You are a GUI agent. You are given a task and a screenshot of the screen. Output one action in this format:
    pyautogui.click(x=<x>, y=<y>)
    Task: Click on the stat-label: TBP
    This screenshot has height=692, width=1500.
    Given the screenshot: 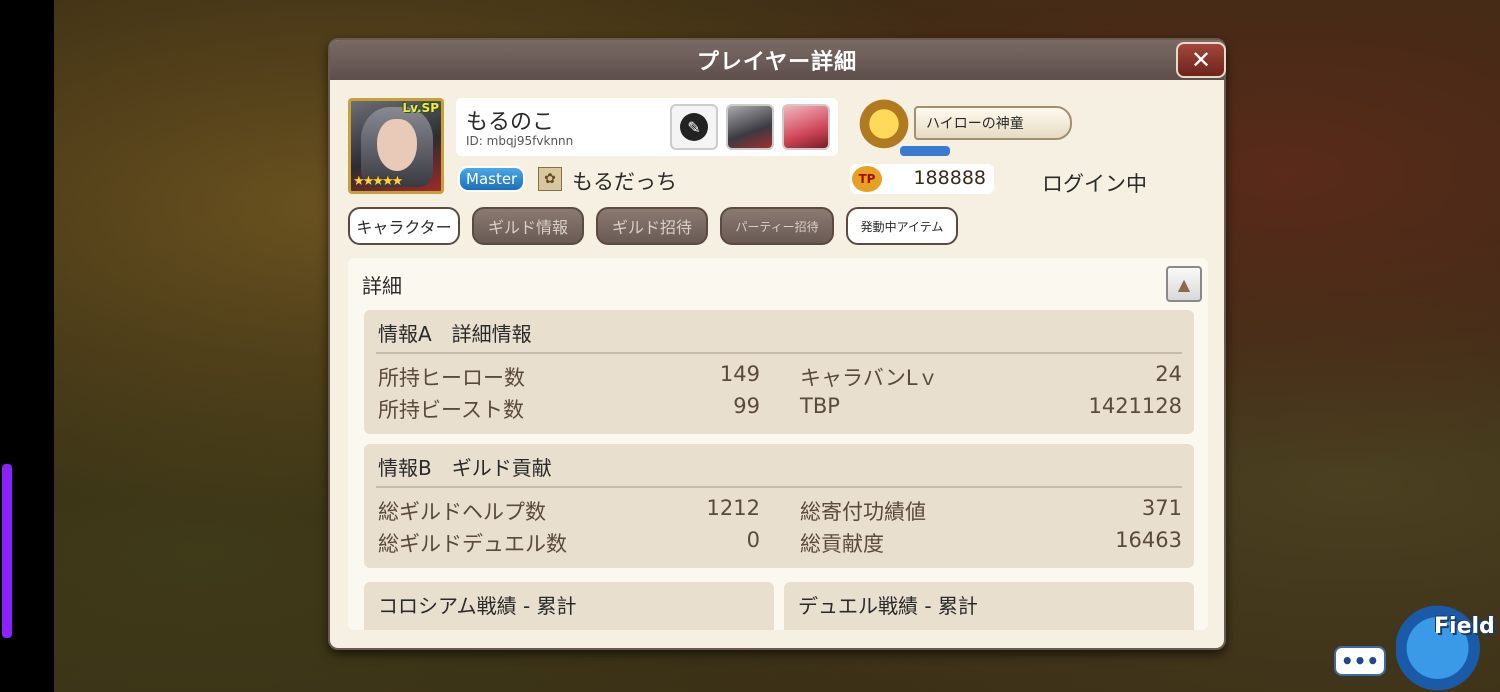 What is the action you would take?
    pyautogui.click(x=820, y=406)
    